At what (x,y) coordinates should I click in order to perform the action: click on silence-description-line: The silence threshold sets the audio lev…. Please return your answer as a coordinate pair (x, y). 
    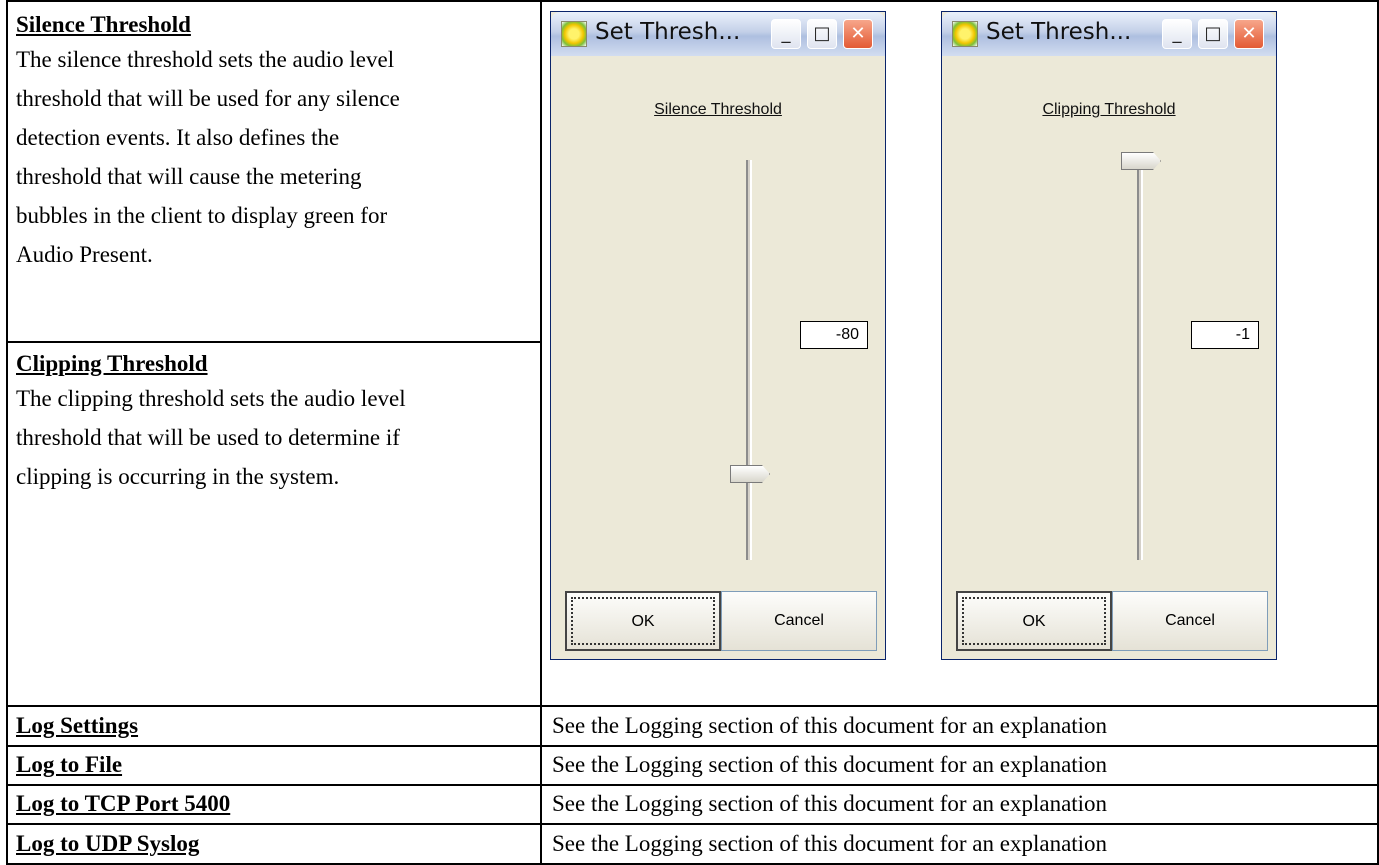
    Looking at the image, I should click on (205, 59).